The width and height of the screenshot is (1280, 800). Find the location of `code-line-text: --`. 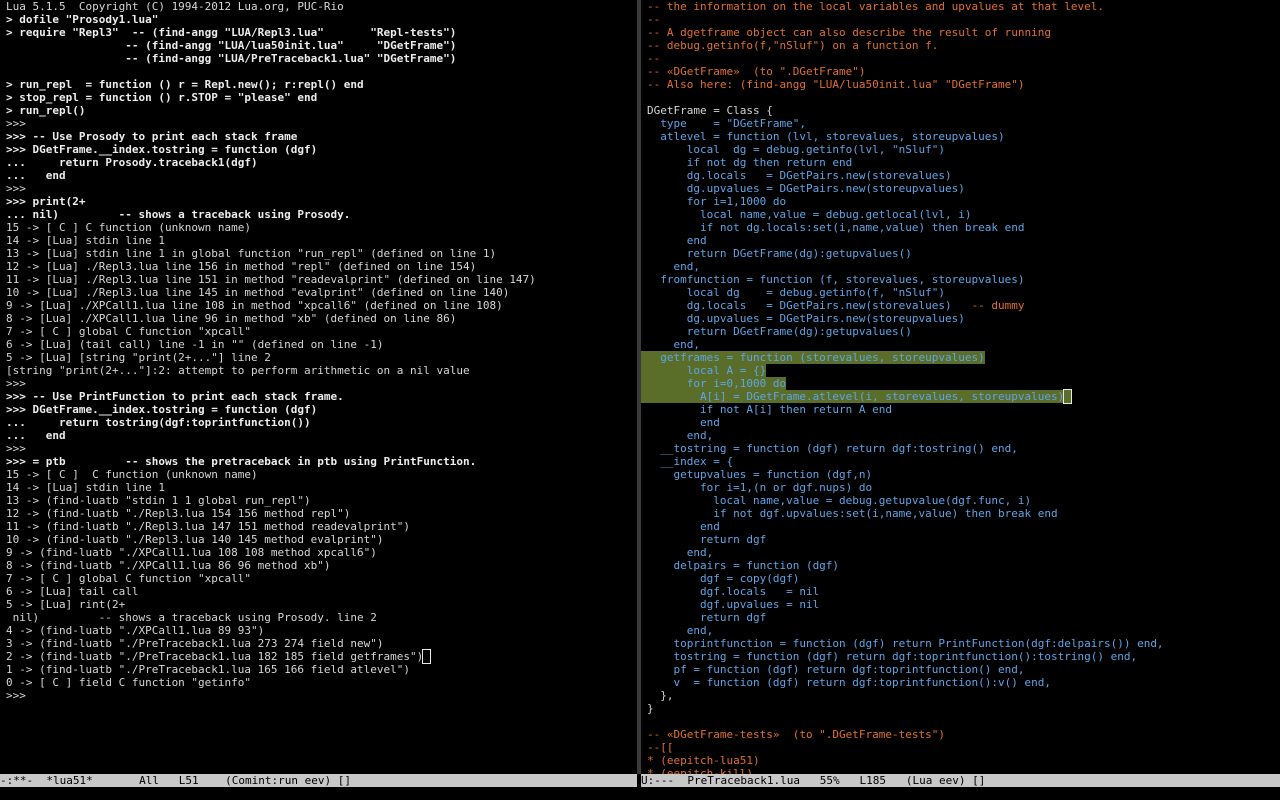

code-line-text: -- is located at coordinates (654, 19).